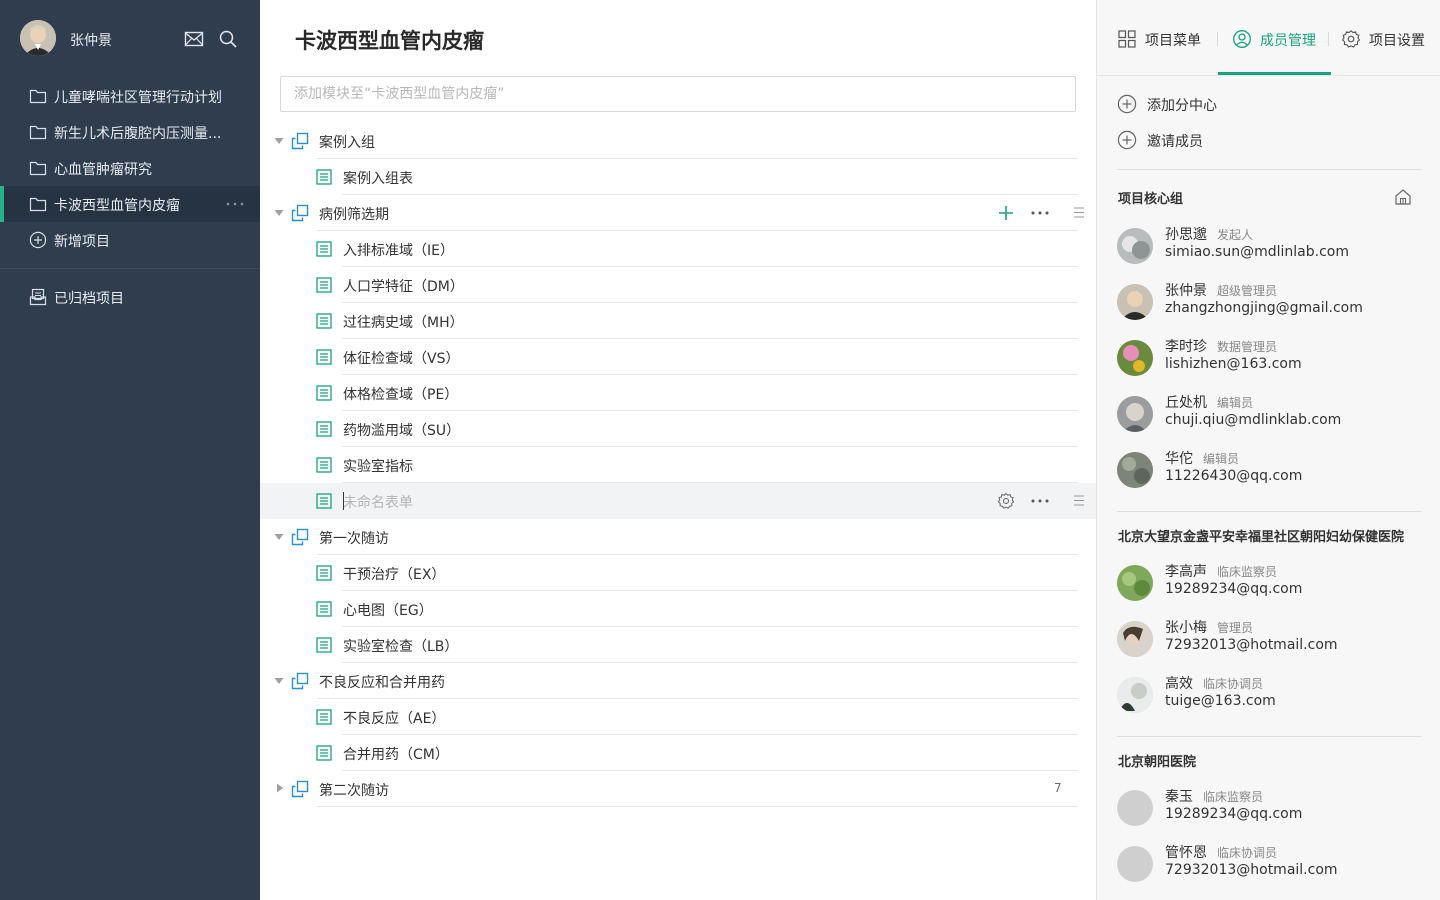 Image resolution: width=1440 pixels, height=900 pixels. Describe the element at coordinates (1272, 414) in the screenshot. I see `member-item: 丘处机 编辑员 chuji.qiu@mdlinklab.com` at that location.